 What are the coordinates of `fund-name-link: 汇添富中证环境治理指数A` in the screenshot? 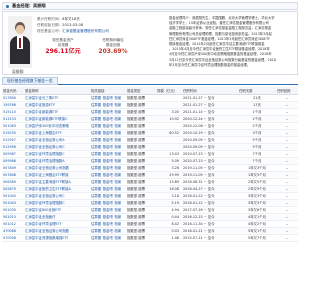 It's located at (57, 161).